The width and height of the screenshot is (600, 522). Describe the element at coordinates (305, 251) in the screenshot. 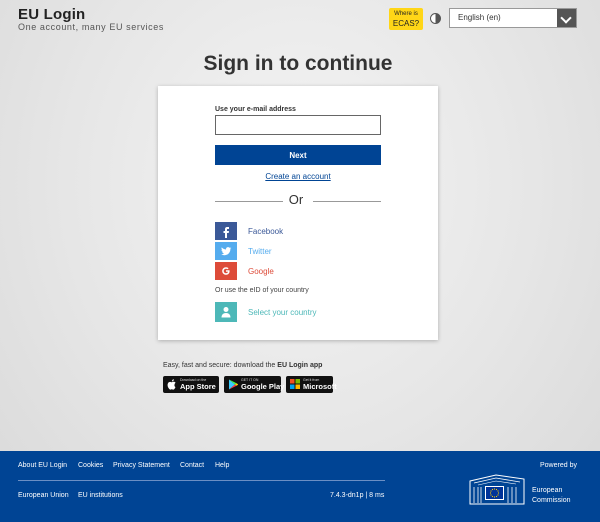

I see `twitter-login-button: Twitter` at that location.